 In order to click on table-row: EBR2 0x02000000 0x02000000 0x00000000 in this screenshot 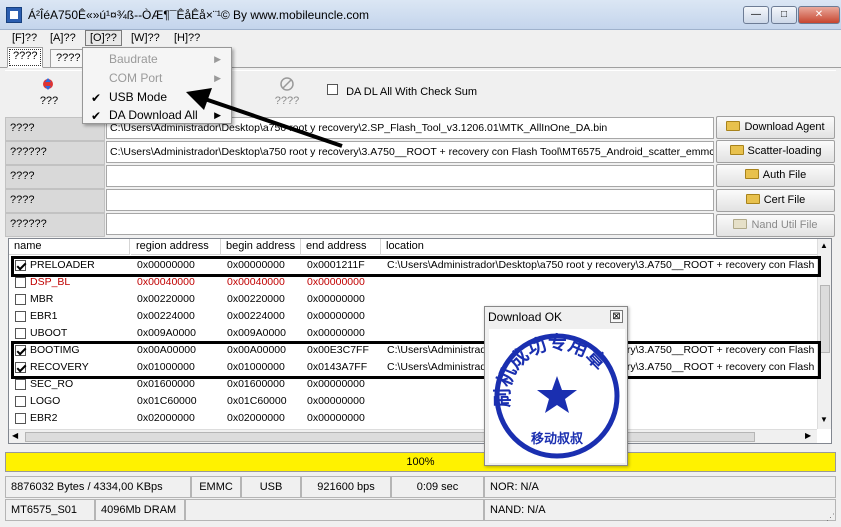, I will do `click(414, 418)`.